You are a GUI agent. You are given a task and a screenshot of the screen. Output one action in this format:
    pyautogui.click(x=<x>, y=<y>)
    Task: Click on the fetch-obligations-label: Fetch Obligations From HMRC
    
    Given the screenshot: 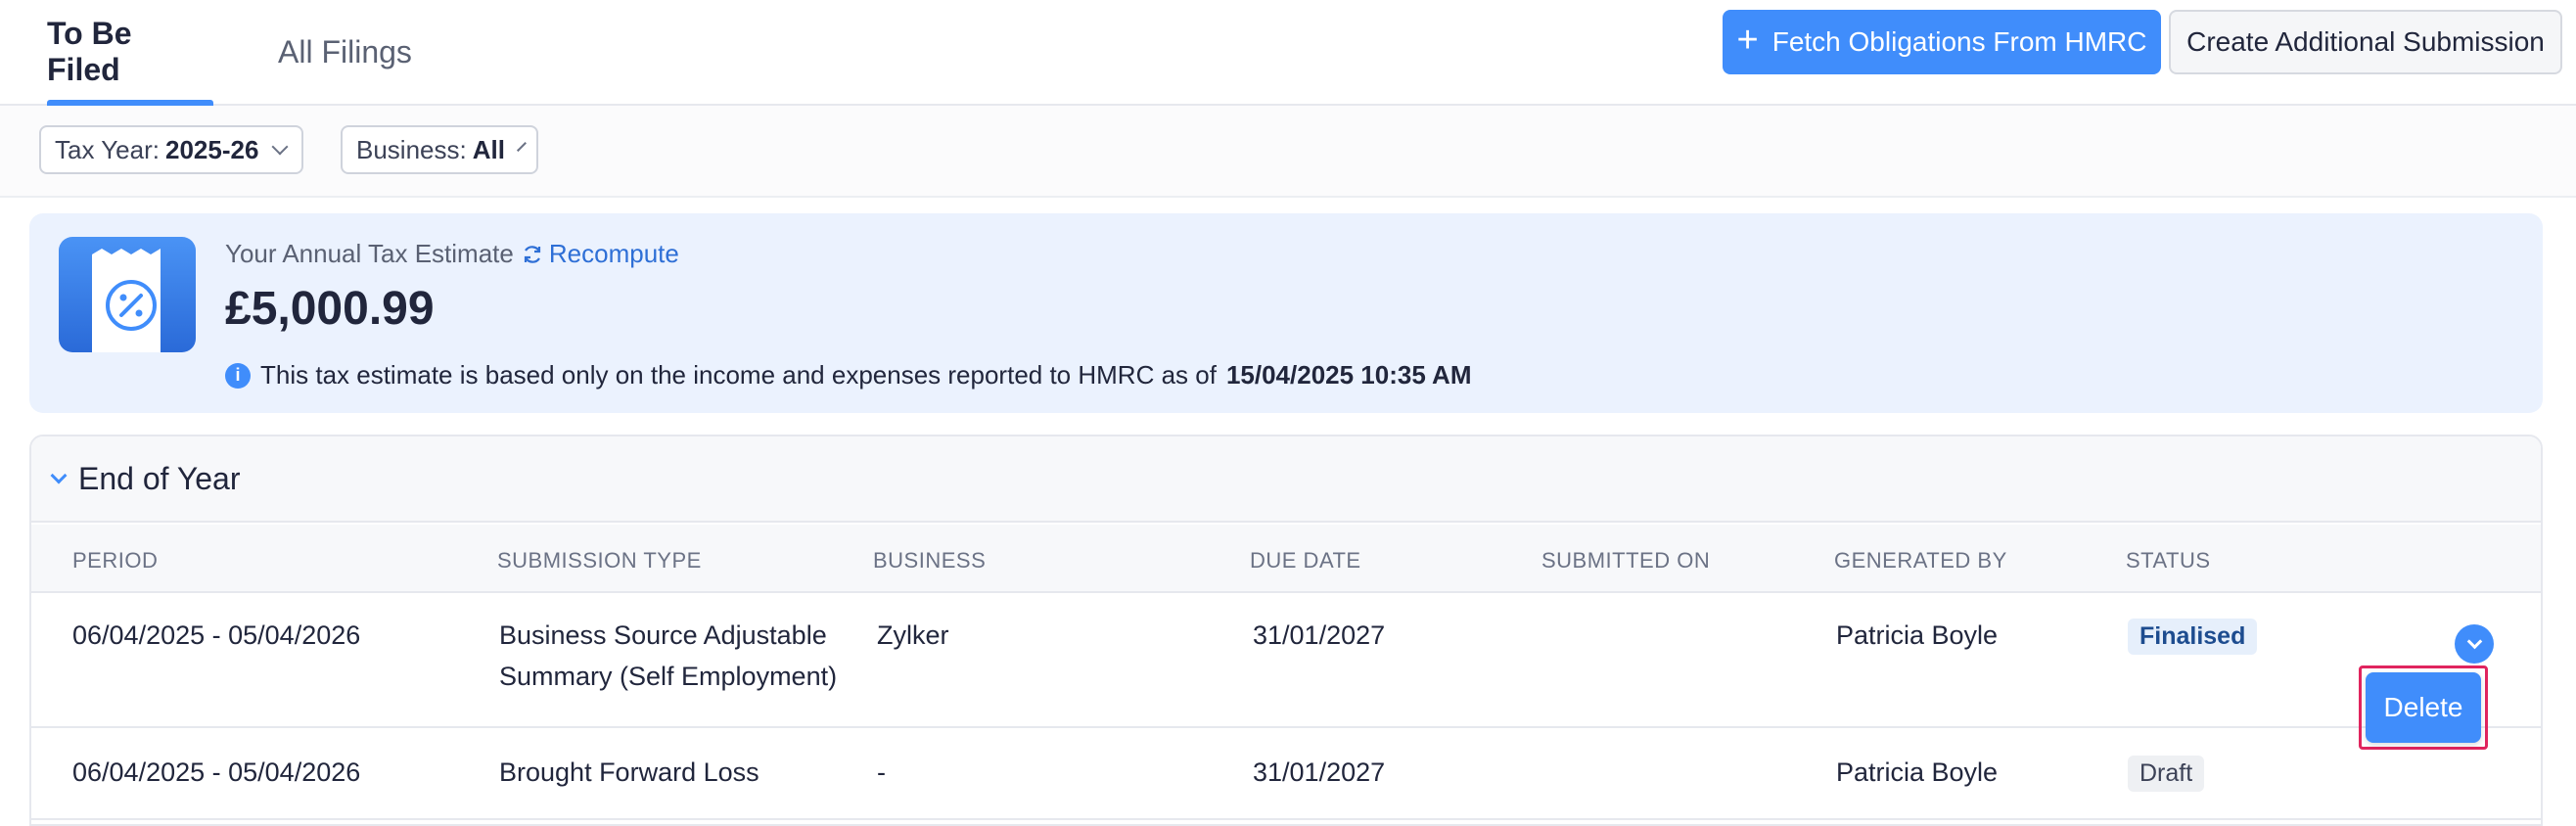 What is the action you would take?
    pyautogui.click(x=1959, y=41)
    